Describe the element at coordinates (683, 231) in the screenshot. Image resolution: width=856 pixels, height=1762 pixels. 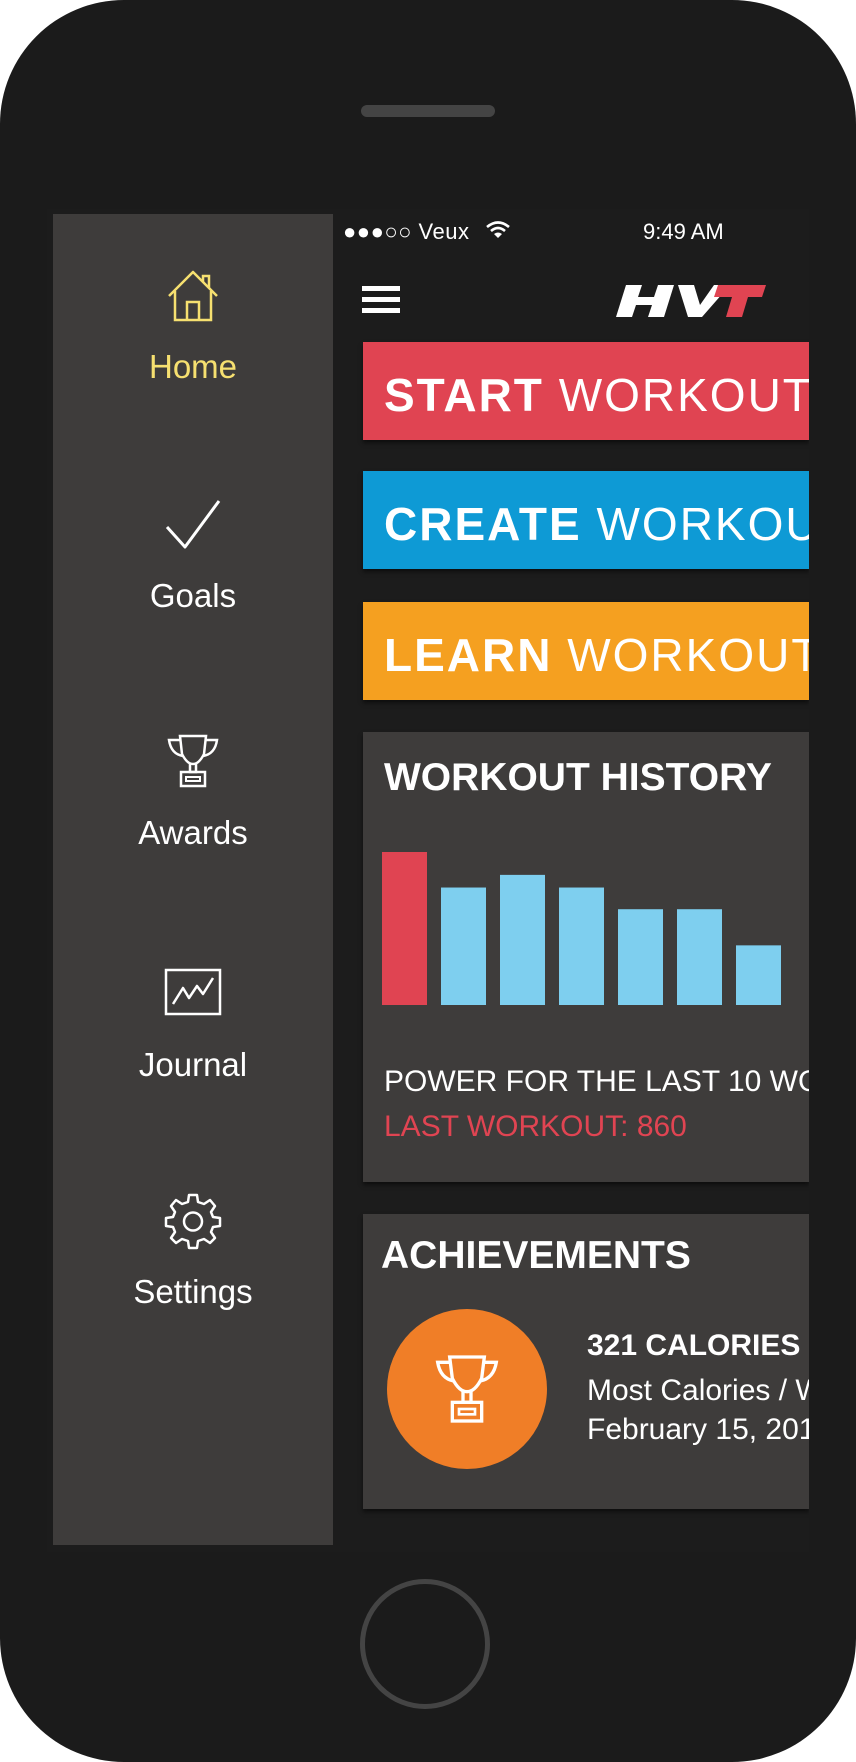
I see `status-time: 9:49 AM` at that location.